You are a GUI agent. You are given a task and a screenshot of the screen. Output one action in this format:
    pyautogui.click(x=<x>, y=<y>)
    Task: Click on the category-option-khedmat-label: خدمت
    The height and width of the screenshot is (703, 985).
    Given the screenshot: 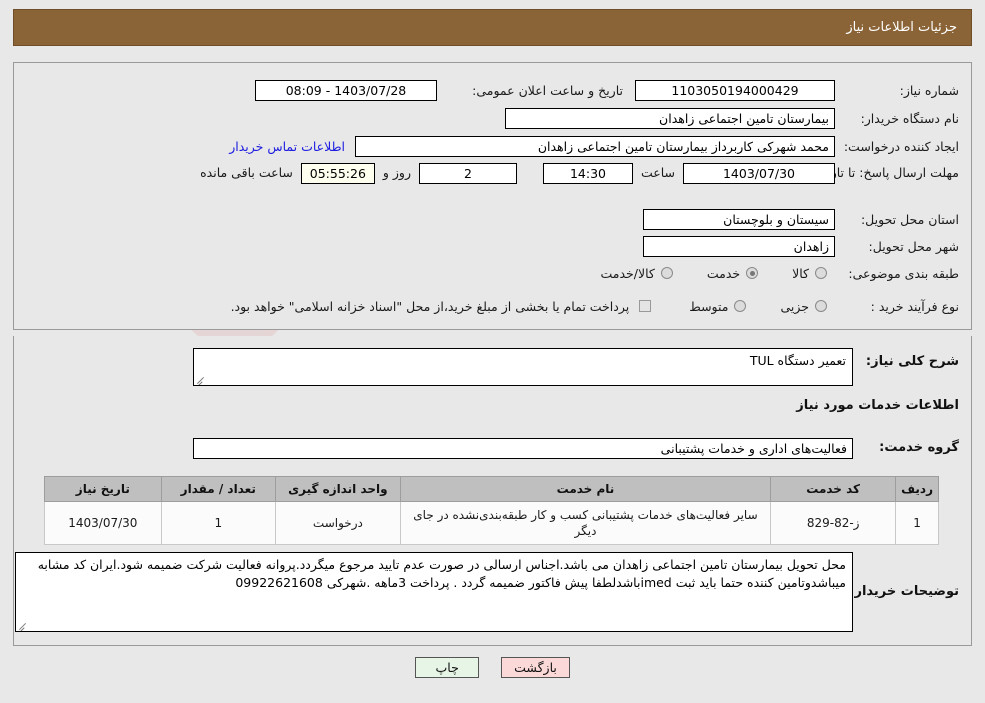 What is the action you would take?
    pyautogui.click(x=723, y=273)
    